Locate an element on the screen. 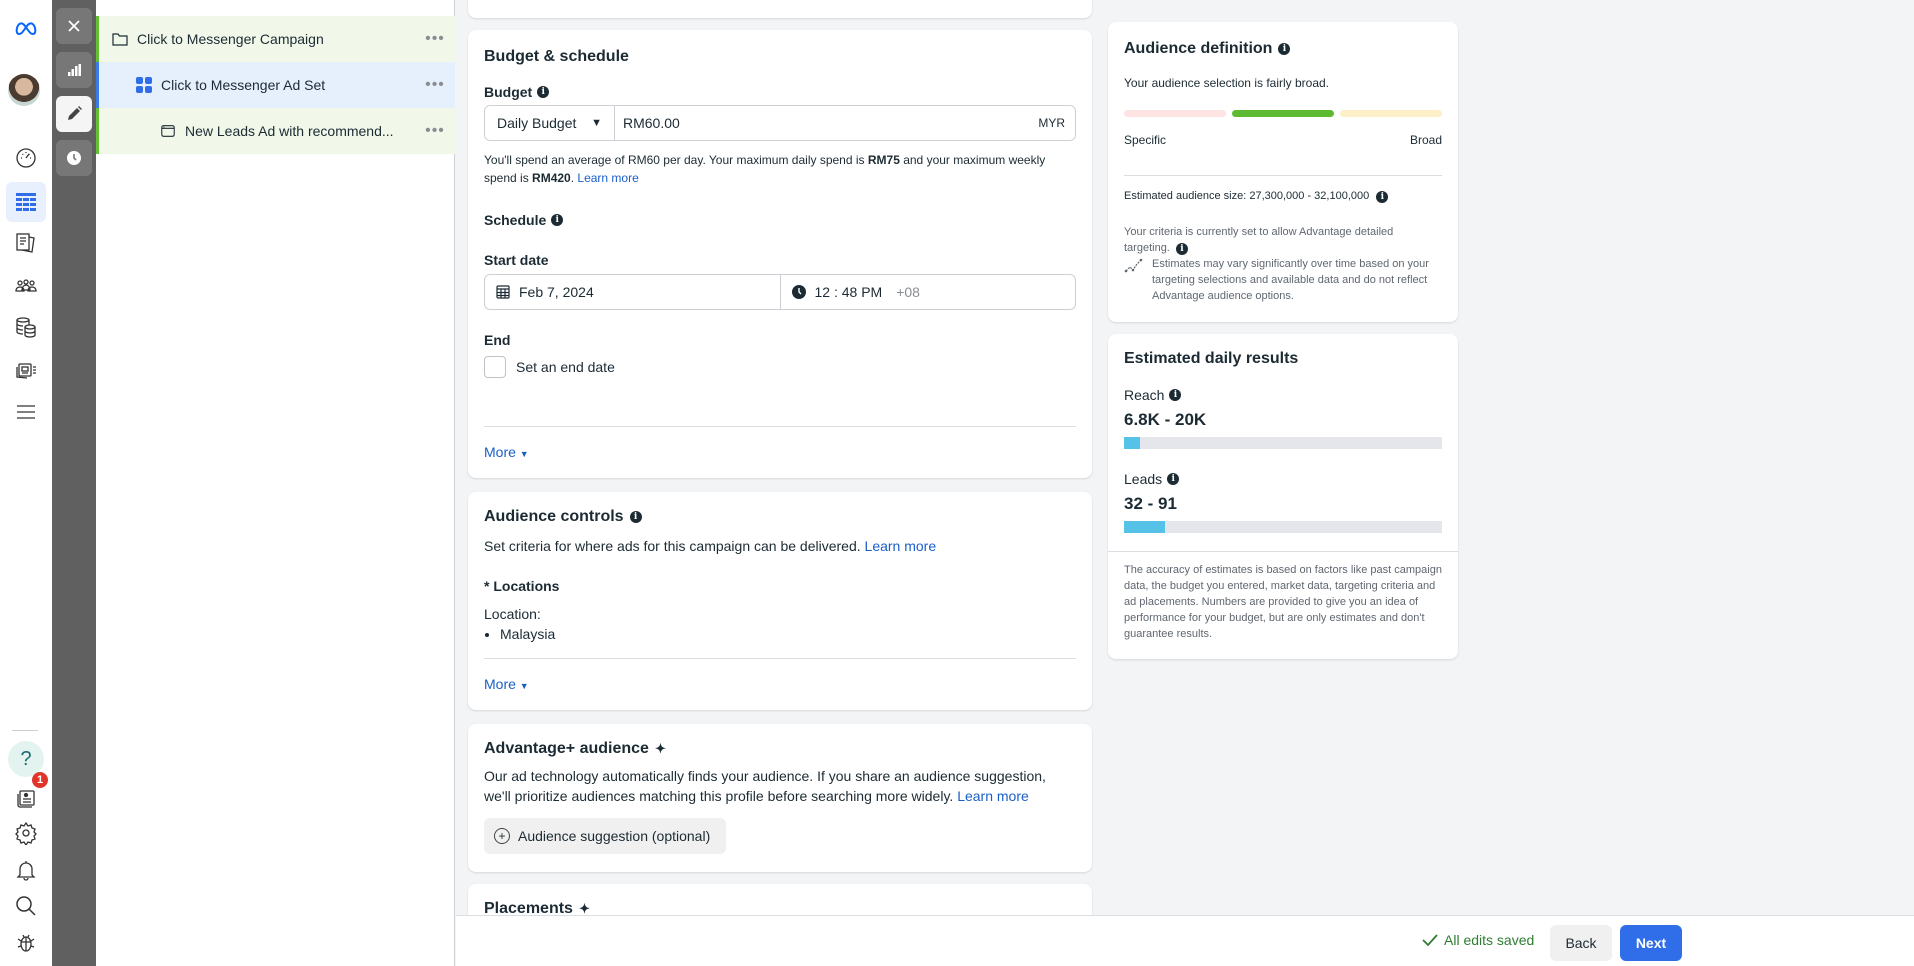 The height and width of the screenshot is (966, 1914). end-date-checkbox-label: Set an end date is located at coordinates (565, 367).